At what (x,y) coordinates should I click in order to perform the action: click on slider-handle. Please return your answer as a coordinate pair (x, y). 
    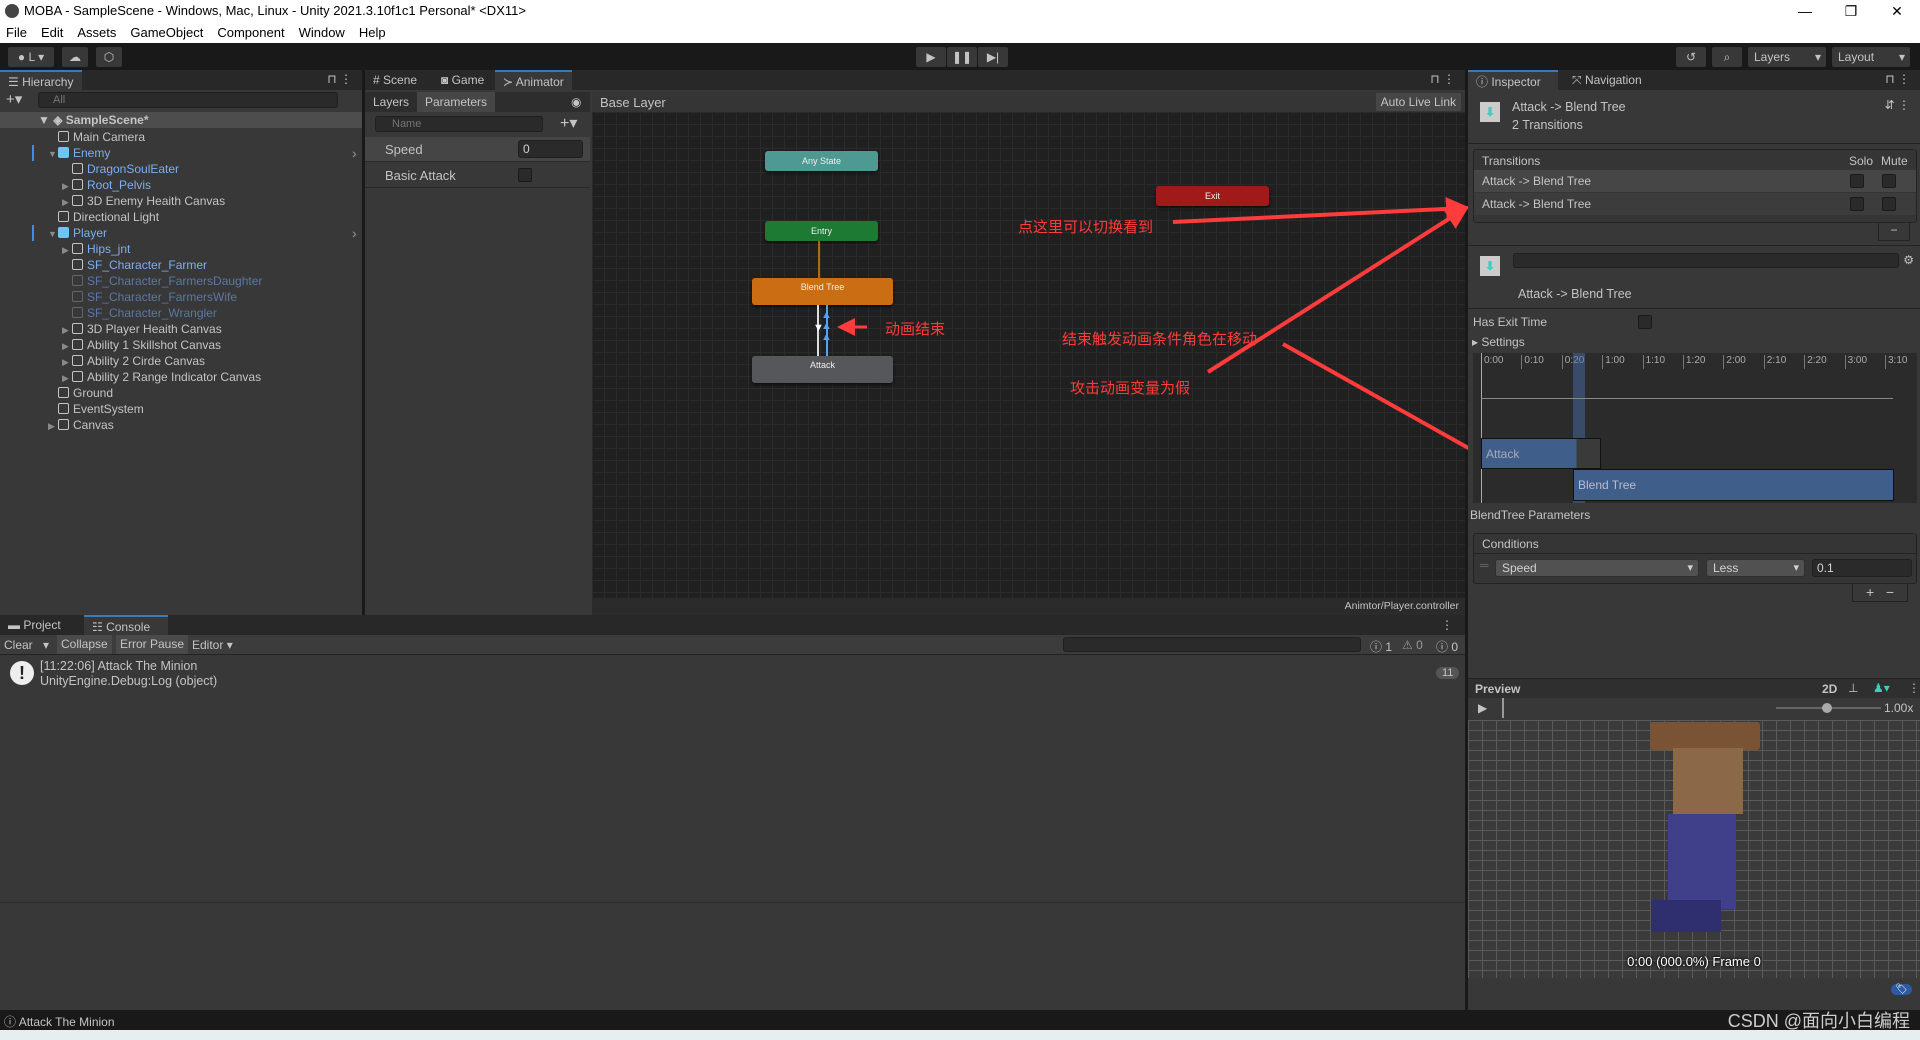
    Looking at the image, I should click on (1827, 708).